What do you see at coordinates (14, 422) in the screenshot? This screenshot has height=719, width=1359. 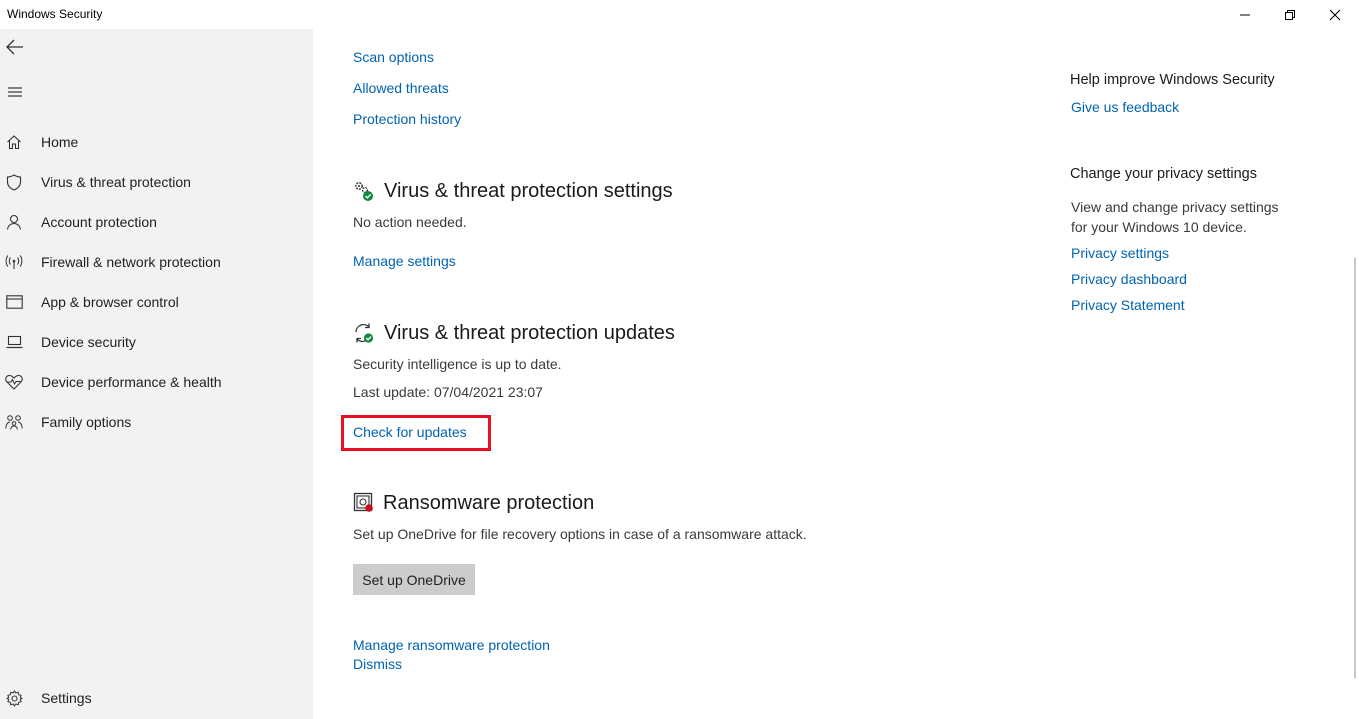 I see `family-icon` at bounding box center [14, 422].